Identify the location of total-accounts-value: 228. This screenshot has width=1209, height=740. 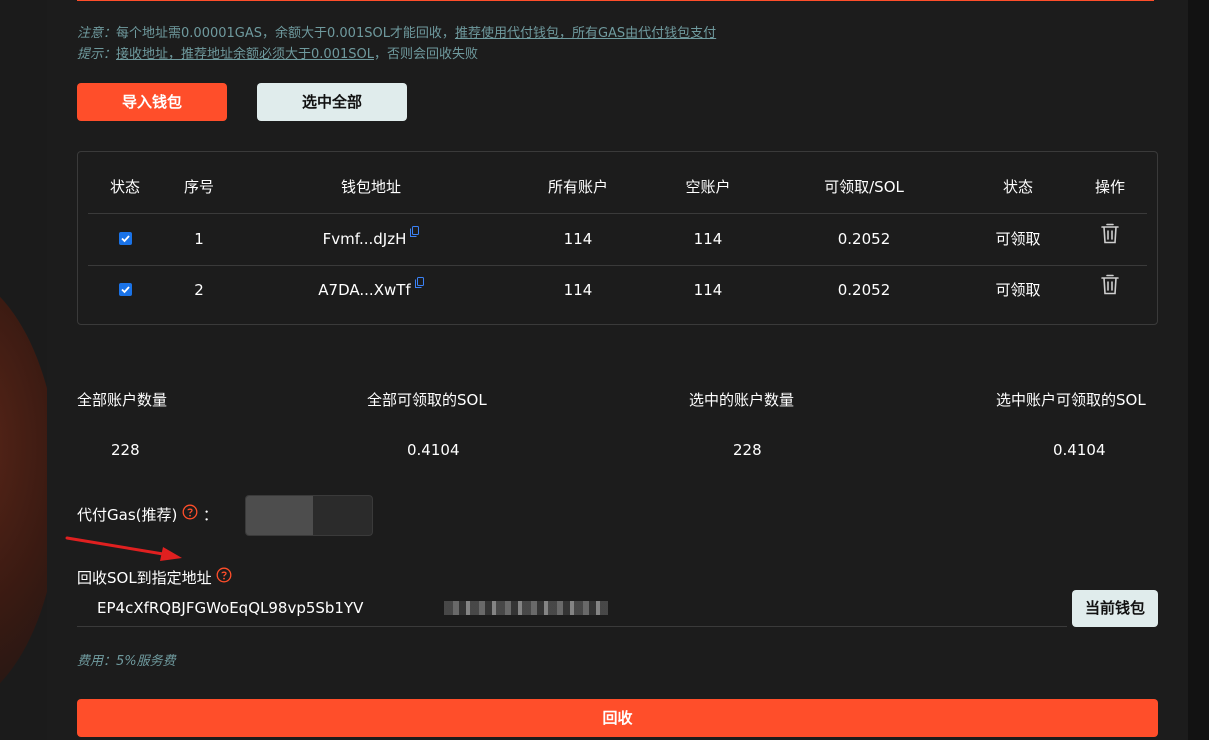
(125, 450).